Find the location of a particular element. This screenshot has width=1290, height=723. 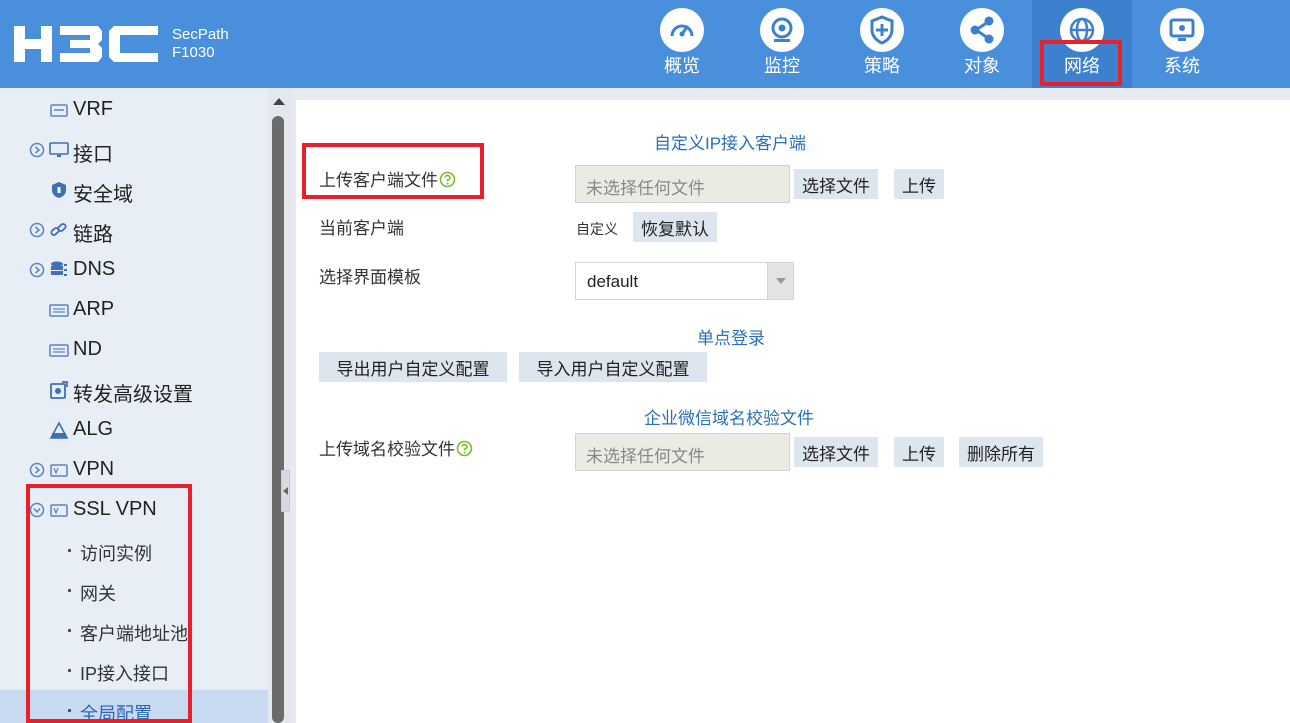

choose-domain-file-button: 选择文件 is located at coordinates (836, 452).